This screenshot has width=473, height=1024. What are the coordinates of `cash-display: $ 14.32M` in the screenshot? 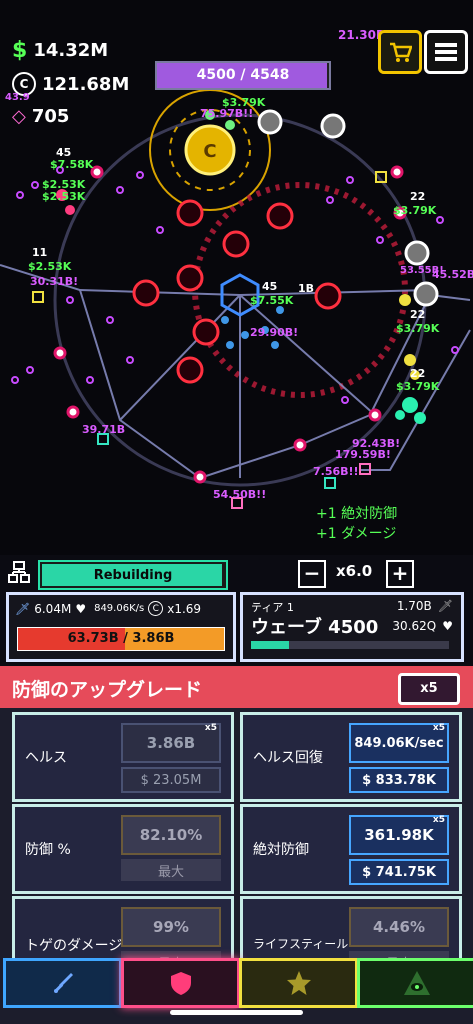 It's located at (60, 50).